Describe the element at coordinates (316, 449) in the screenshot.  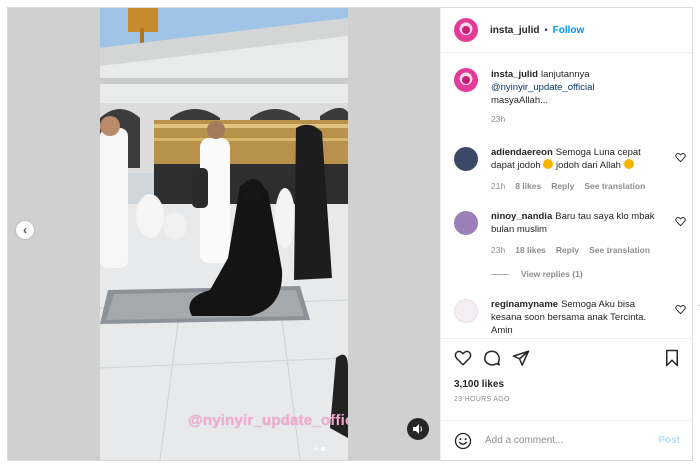
I see `carousel-dot` at that location.